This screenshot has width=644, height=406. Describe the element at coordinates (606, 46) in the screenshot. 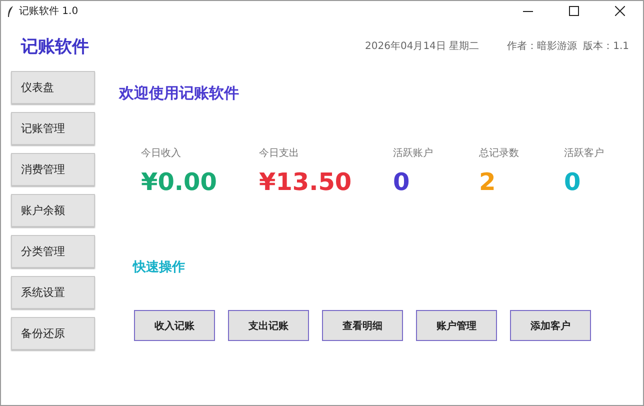

I see `version-text: 版本：1.1` at that location.